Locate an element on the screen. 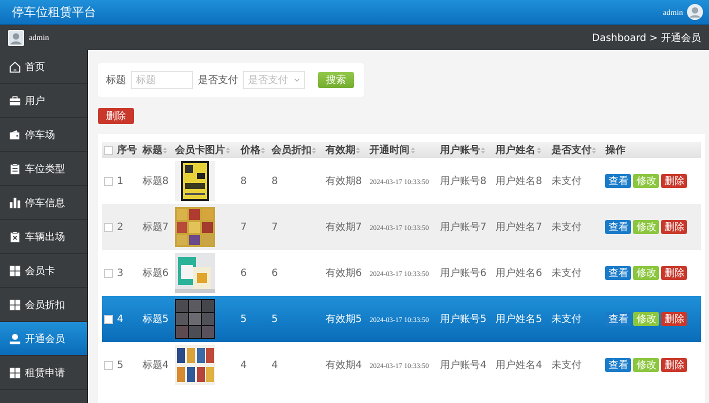  column-header: 价格 is located at coordinates (250, 150).